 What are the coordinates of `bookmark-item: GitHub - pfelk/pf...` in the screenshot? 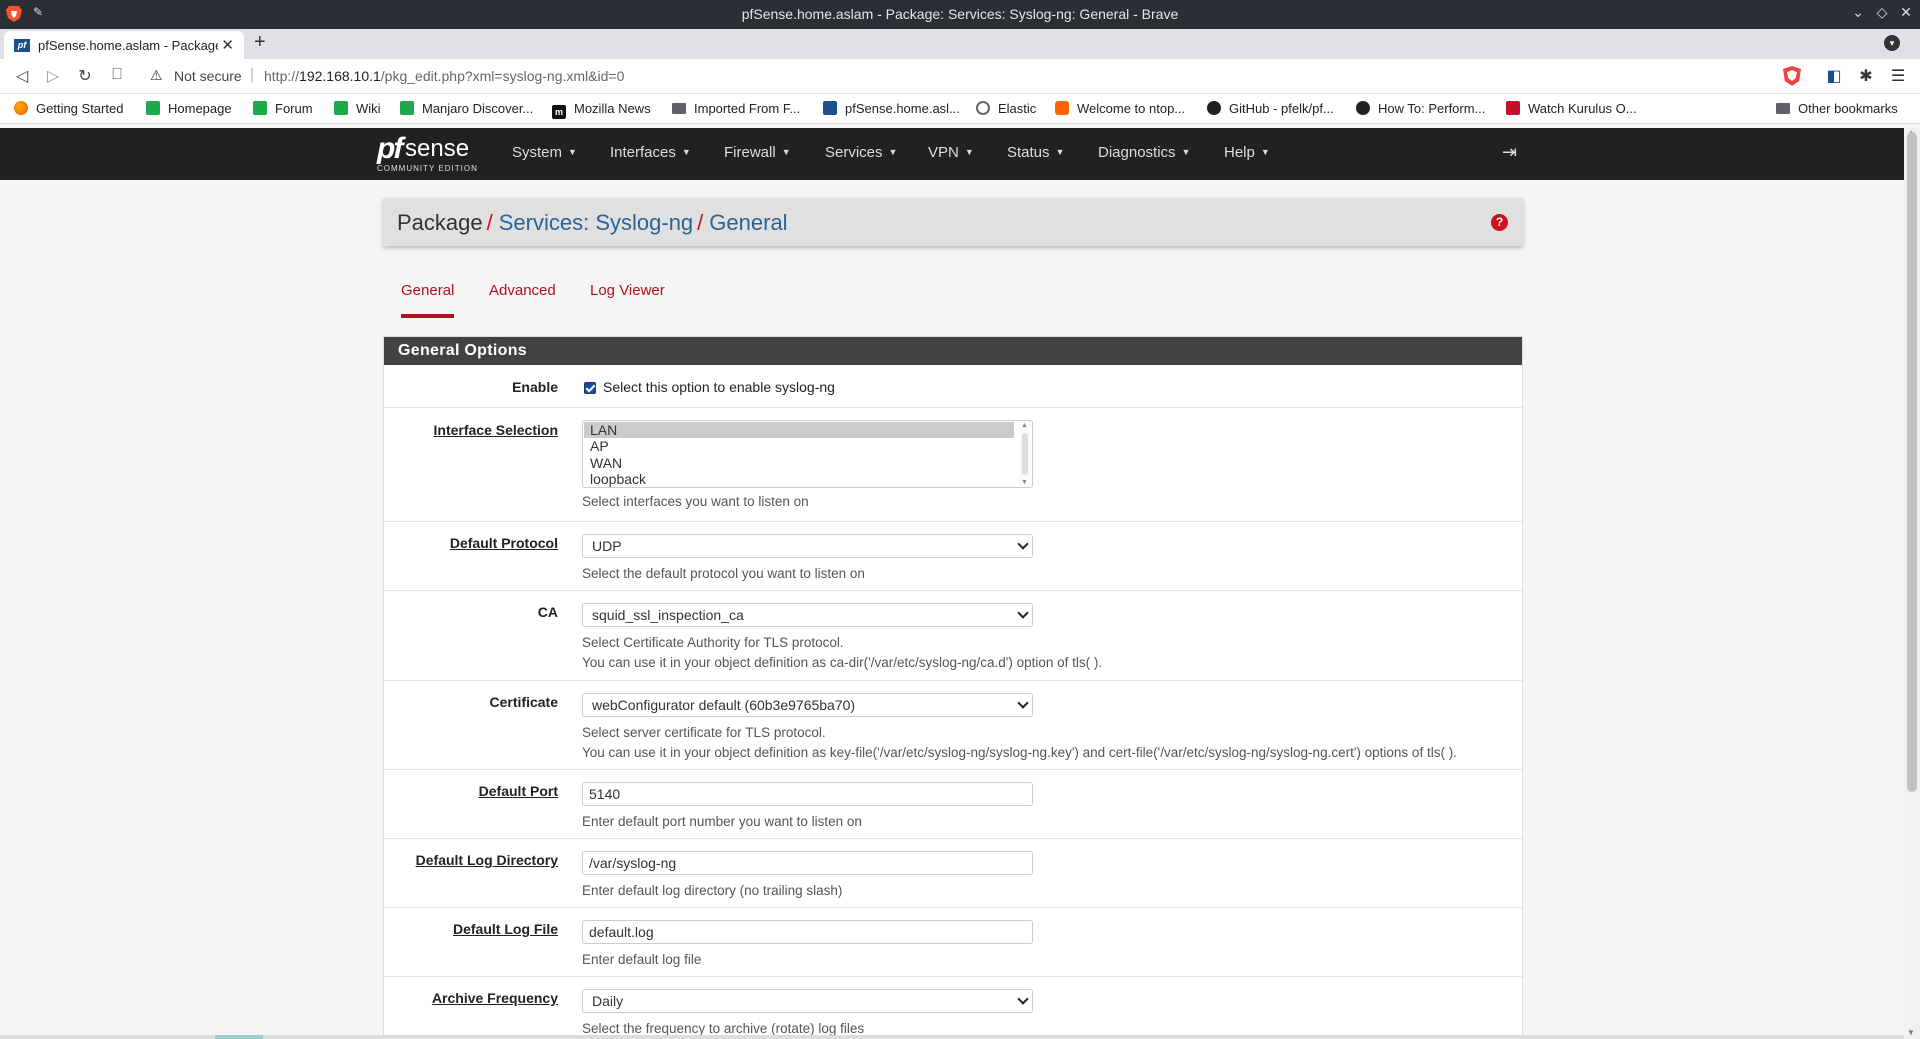 It's located at (1270, 108).